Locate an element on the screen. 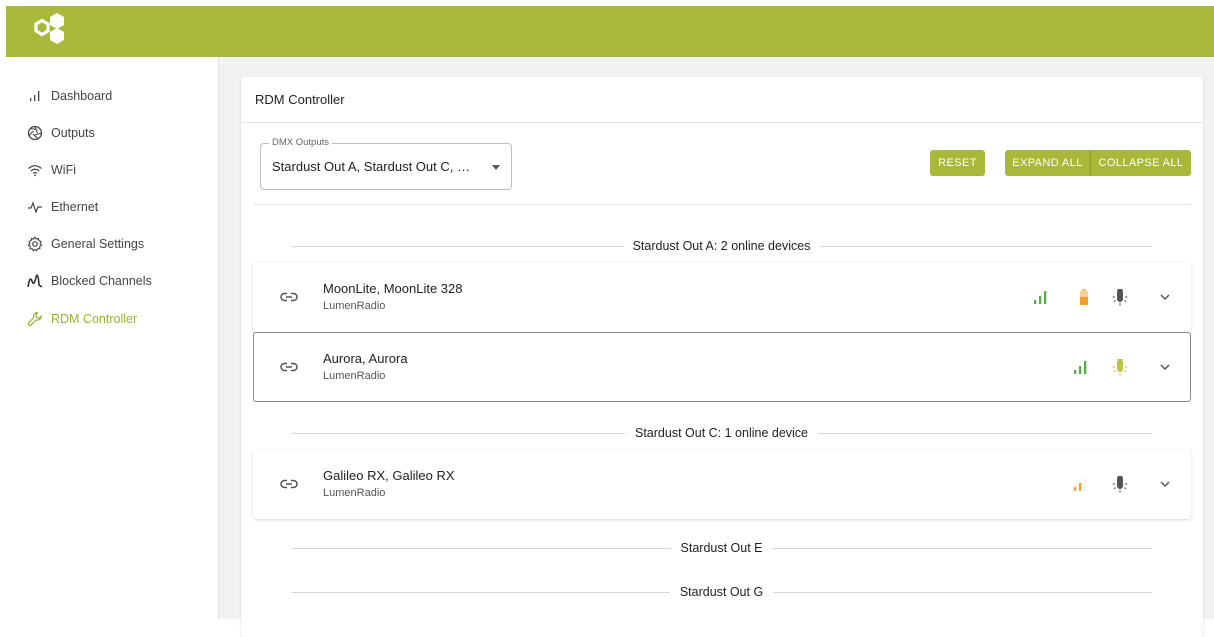  collapse-all-button: COLLAPSE ALL is located at coordinates (1141, 163).